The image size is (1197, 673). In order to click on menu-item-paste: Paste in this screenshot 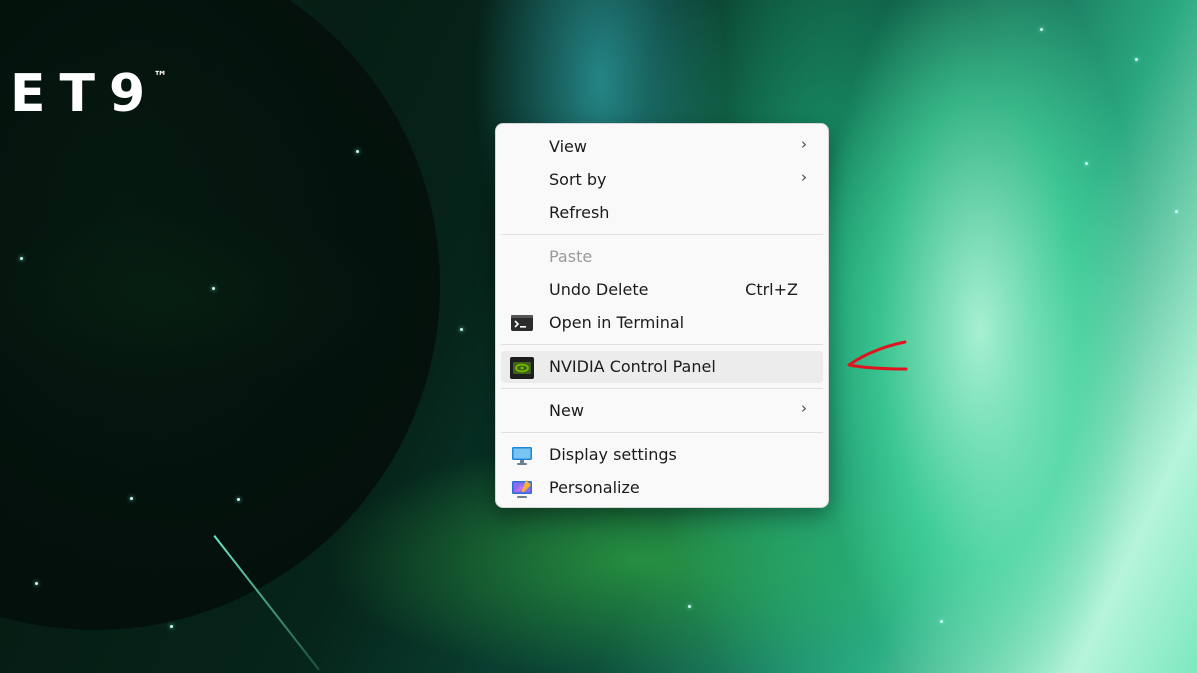, I will do `click(662, 257)`.